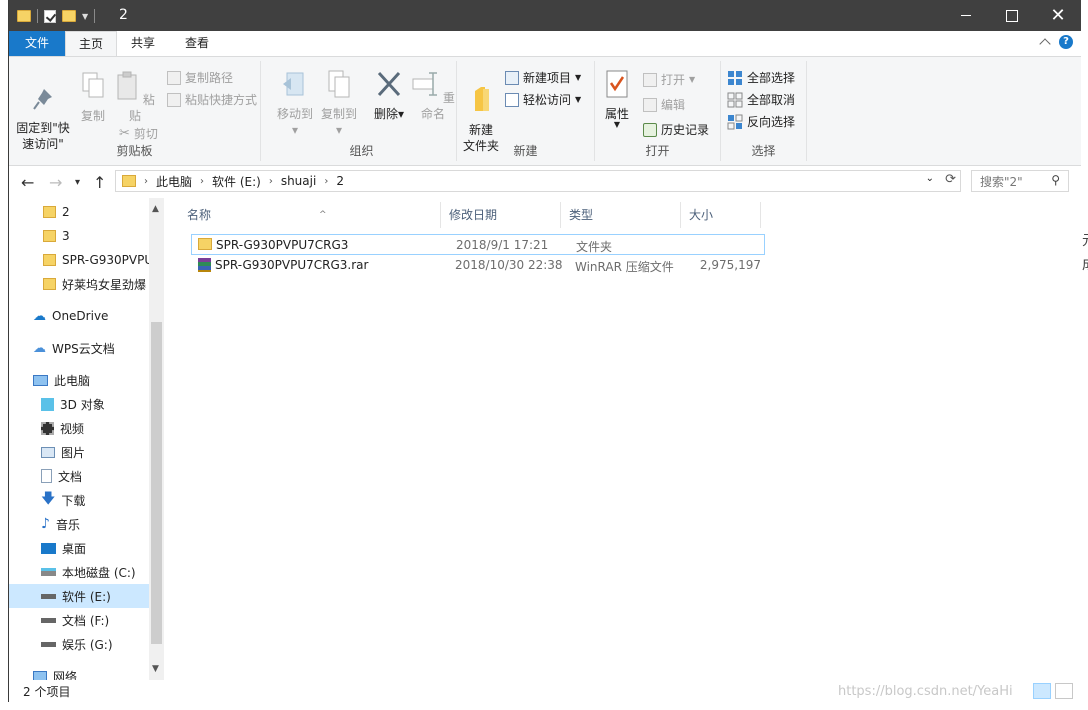 This screenshot has height=710, width=1088. Describe the element at coordinates (72, 380) in the screenshot. I see `nav-item-label: 此电脑` at that location.